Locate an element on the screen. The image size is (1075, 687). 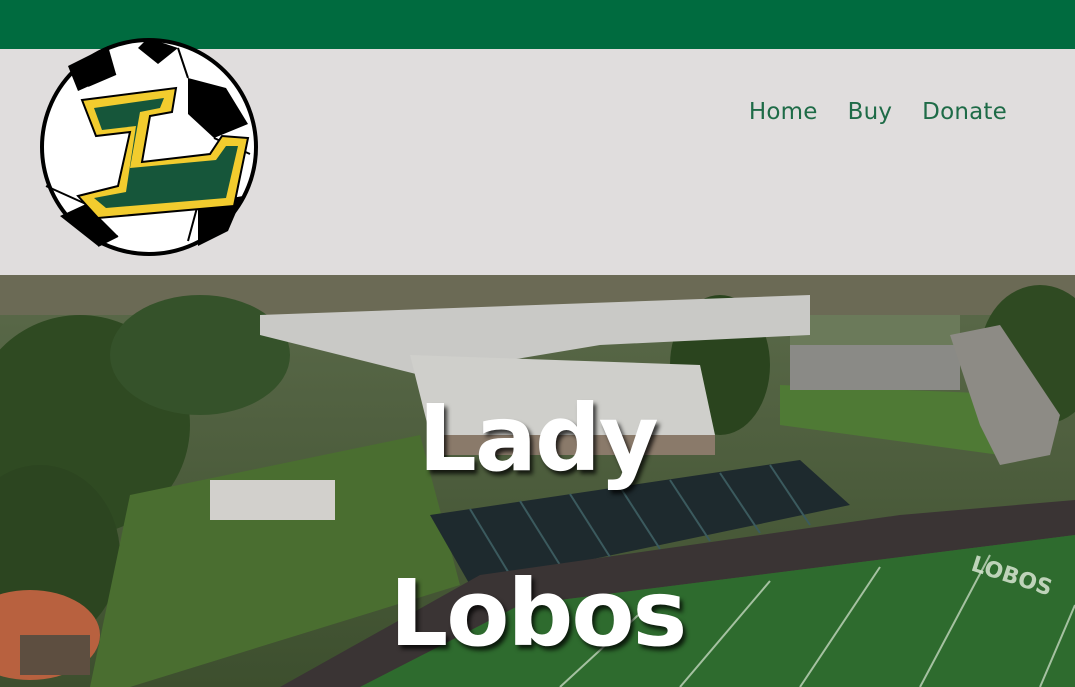
team-logo is located at coordinates (149, 147).